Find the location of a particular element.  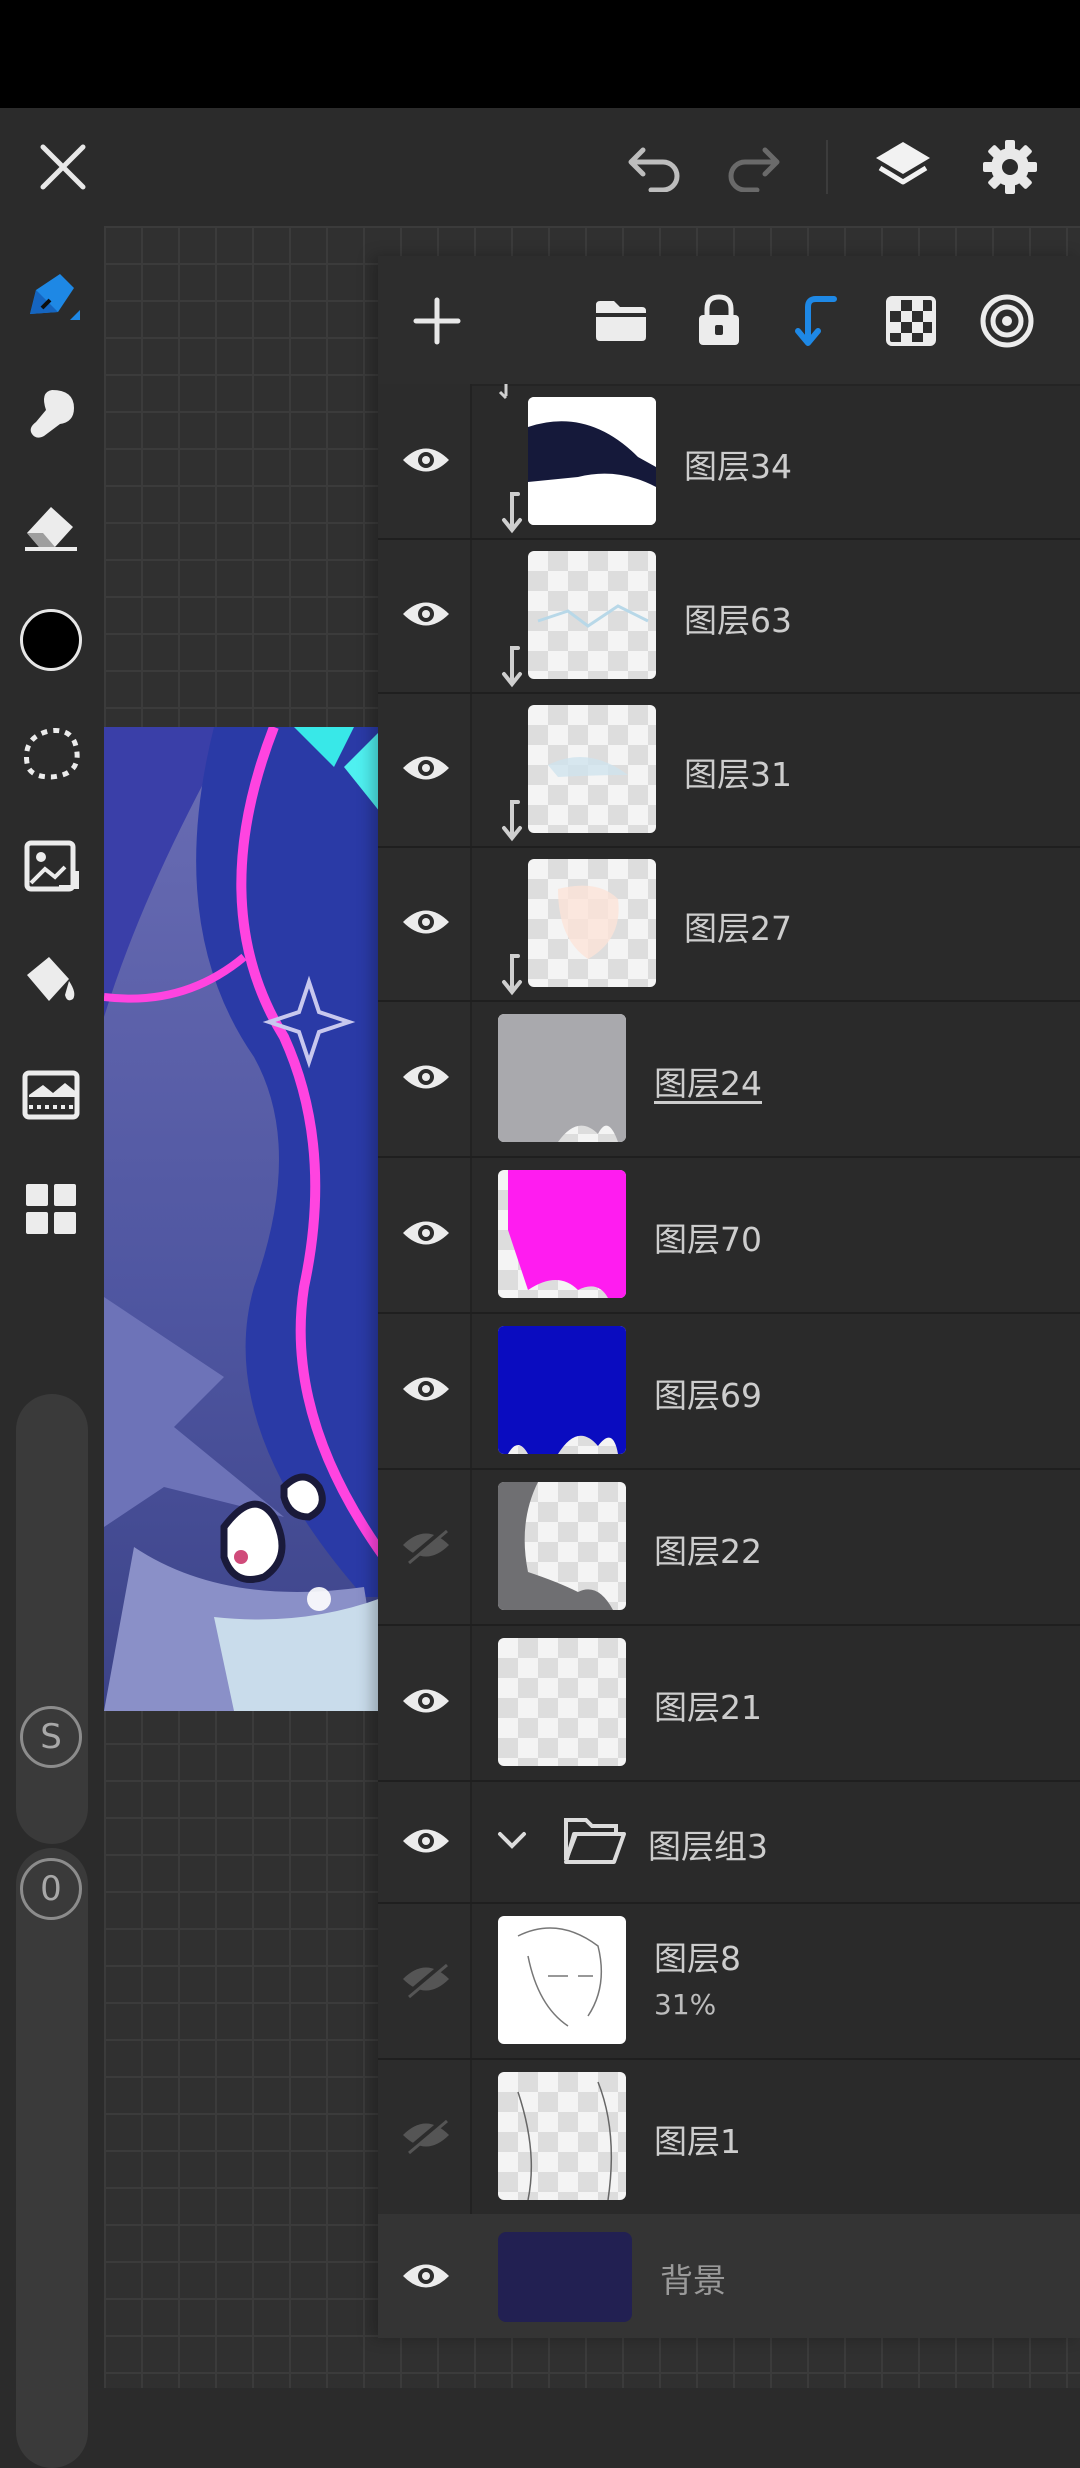

background-layer-row: 背景 is located at coordinates (729, 2276).